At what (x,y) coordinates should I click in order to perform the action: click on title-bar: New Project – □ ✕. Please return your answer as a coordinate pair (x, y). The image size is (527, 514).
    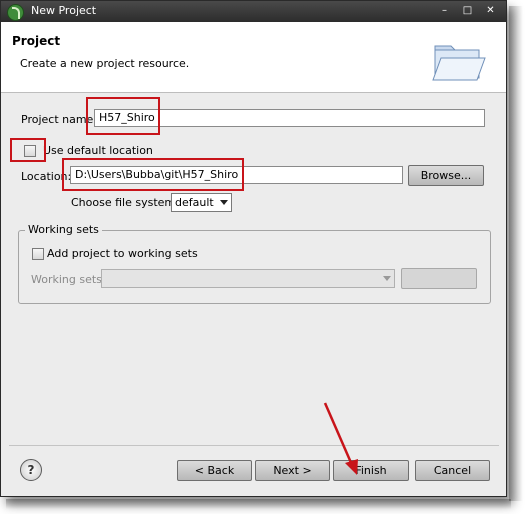
    Looking at the image, I should click on (253, 11).